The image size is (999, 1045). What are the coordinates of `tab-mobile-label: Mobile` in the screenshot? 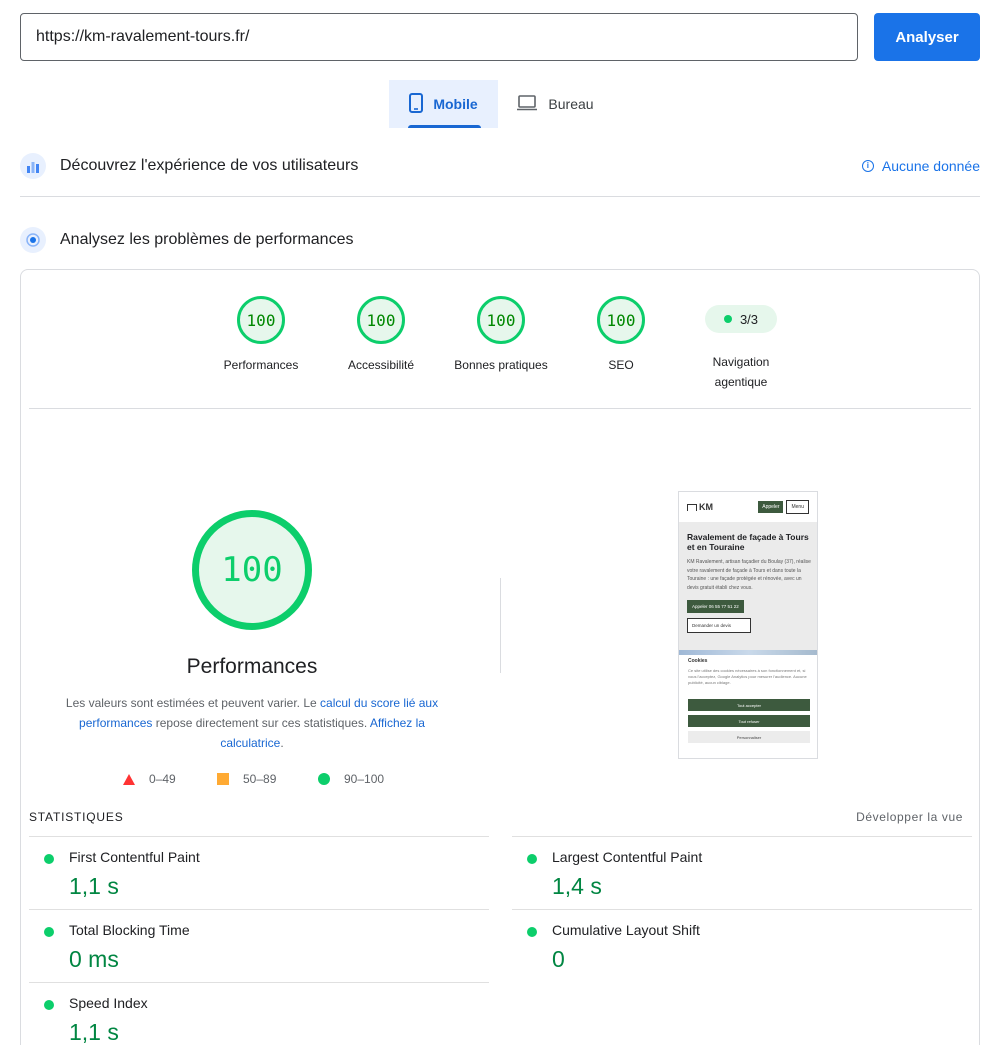 It's located at (455, 104).